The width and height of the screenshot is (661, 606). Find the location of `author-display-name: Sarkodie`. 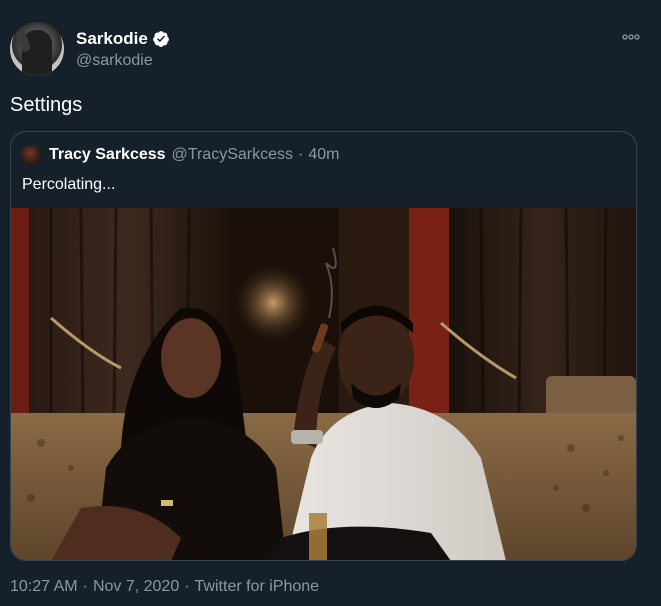

author-display-name: Sarkodie is located at coordinates (112, 39).